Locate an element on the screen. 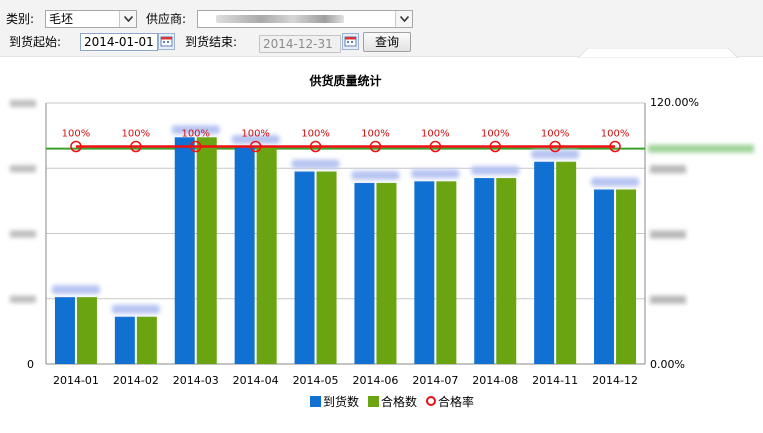  supplier-label: 供应商: is located at coordinates (166, 19).